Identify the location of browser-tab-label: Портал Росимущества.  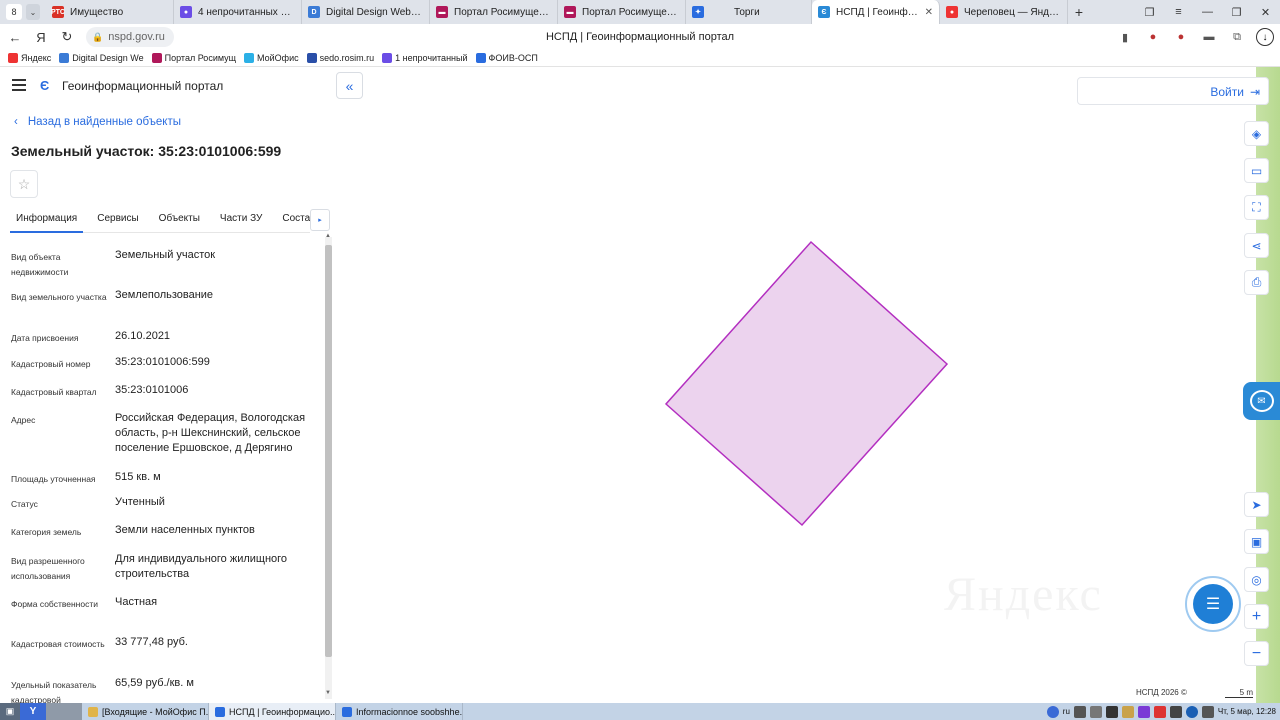
(502, 12).